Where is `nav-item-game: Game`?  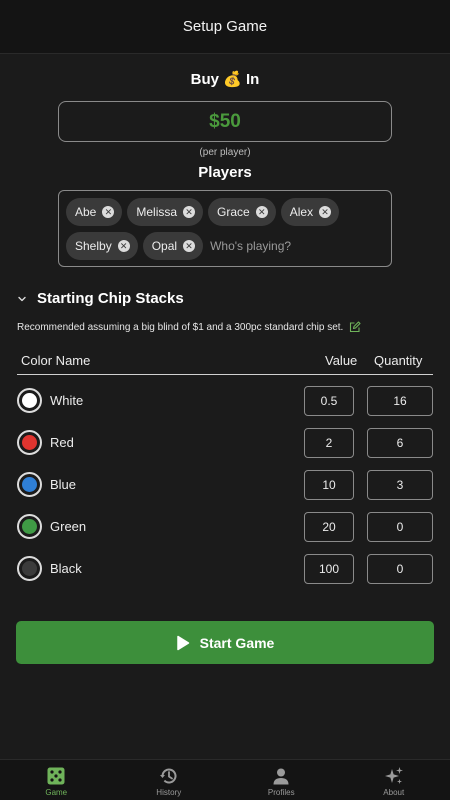
nav-item-game: Game is located at coordinates (56, 780).